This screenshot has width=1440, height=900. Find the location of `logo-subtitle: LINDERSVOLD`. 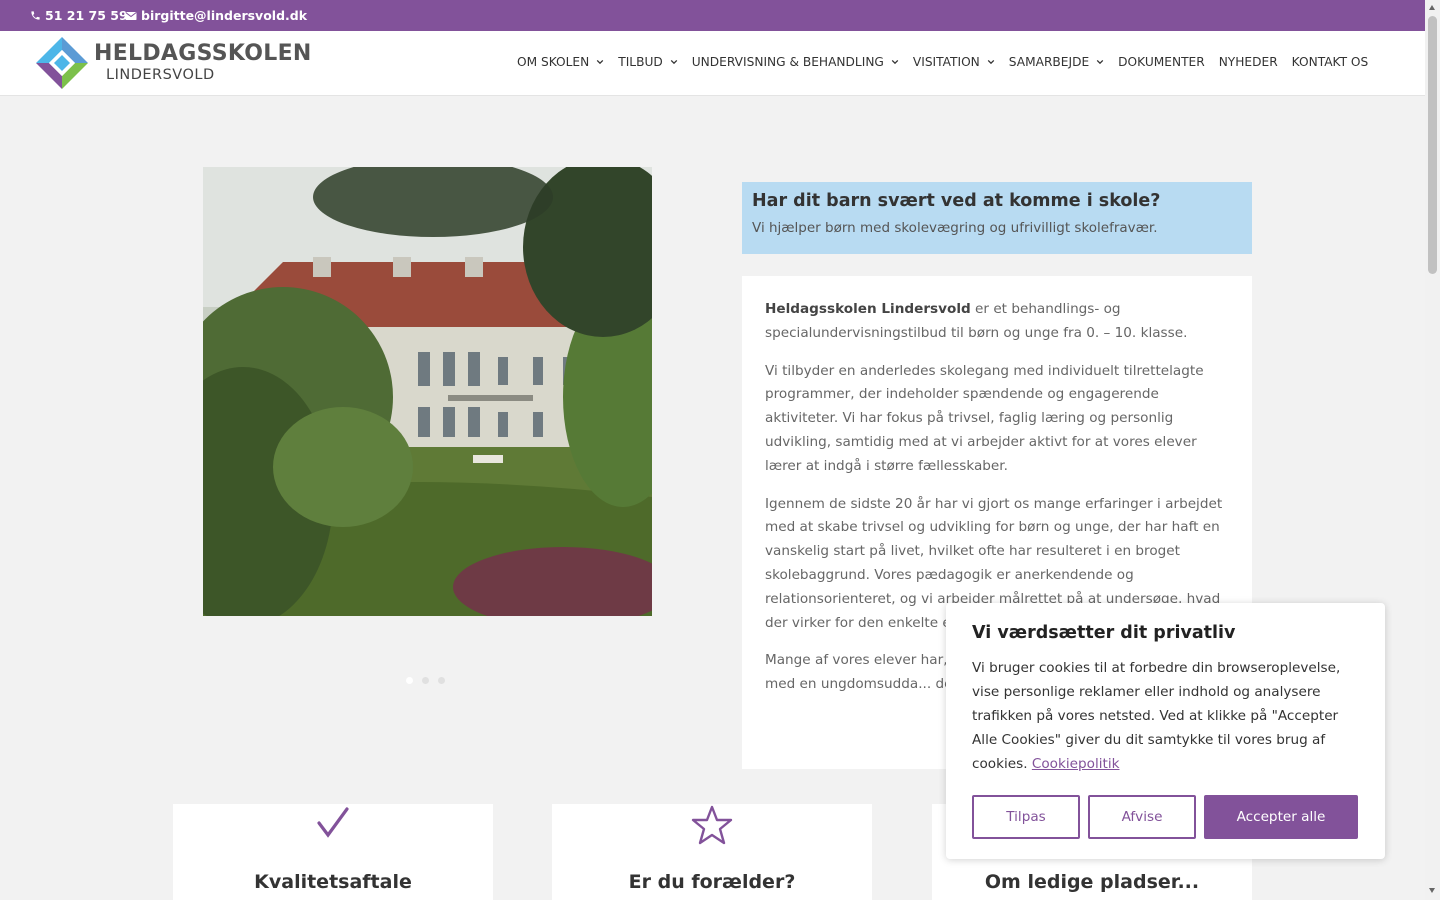

logo-subtitle: LINDERSVOLD is located at coordinates (160, 75).